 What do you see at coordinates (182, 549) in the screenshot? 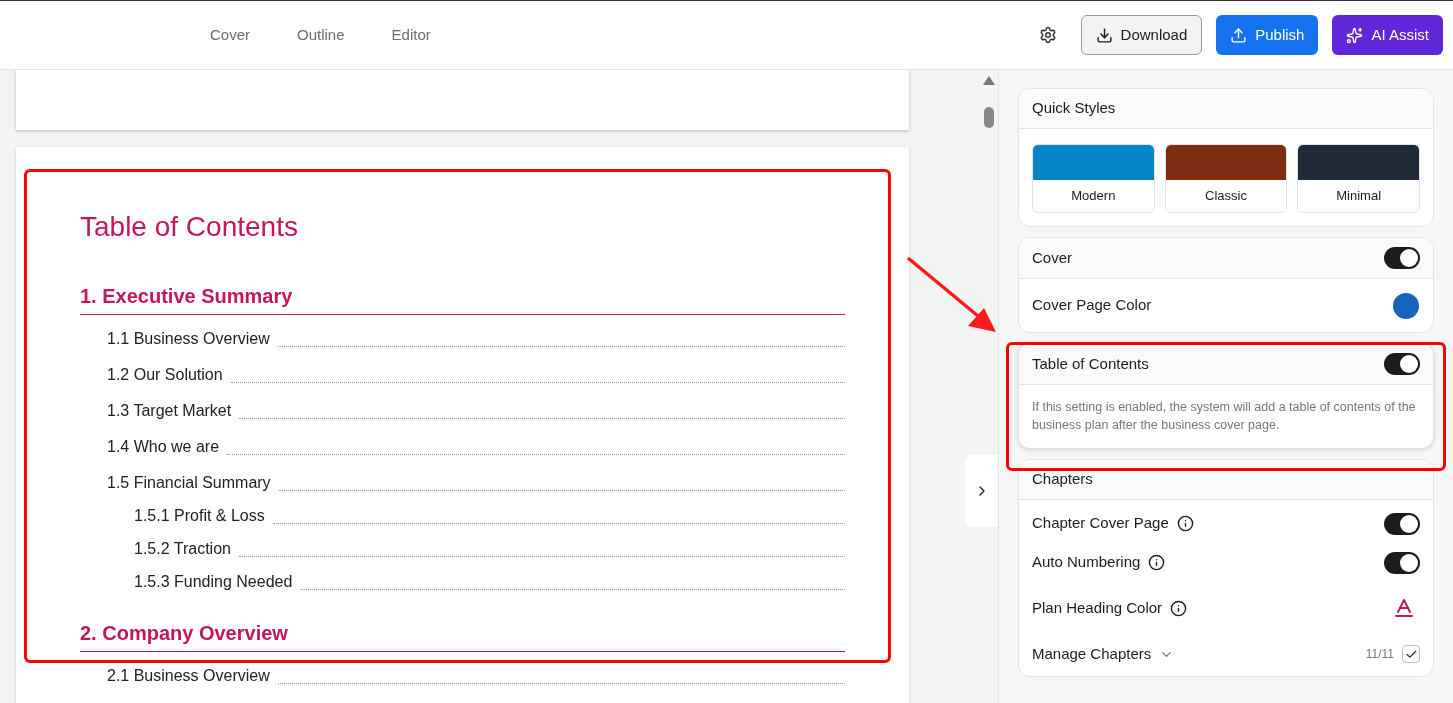
I see `toc-entry: 1.5.2 Traction` at bounding box center [182, 549].